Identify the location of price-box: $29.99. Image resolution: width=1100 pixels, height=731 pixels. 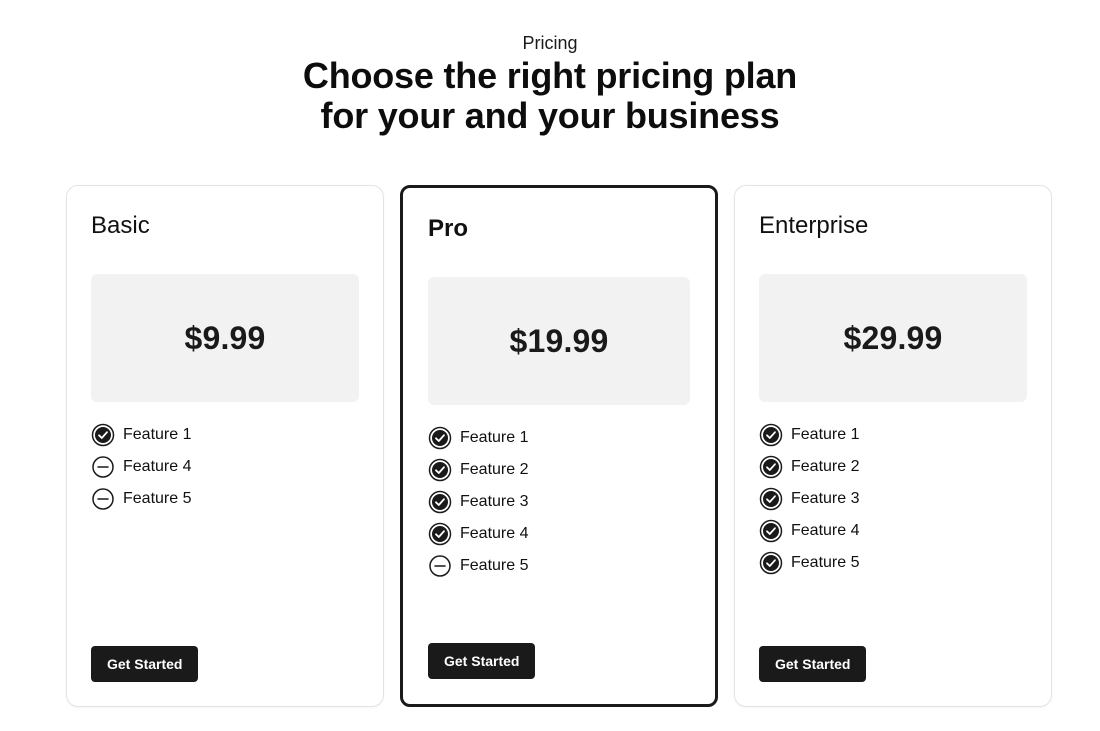
(893, 338).